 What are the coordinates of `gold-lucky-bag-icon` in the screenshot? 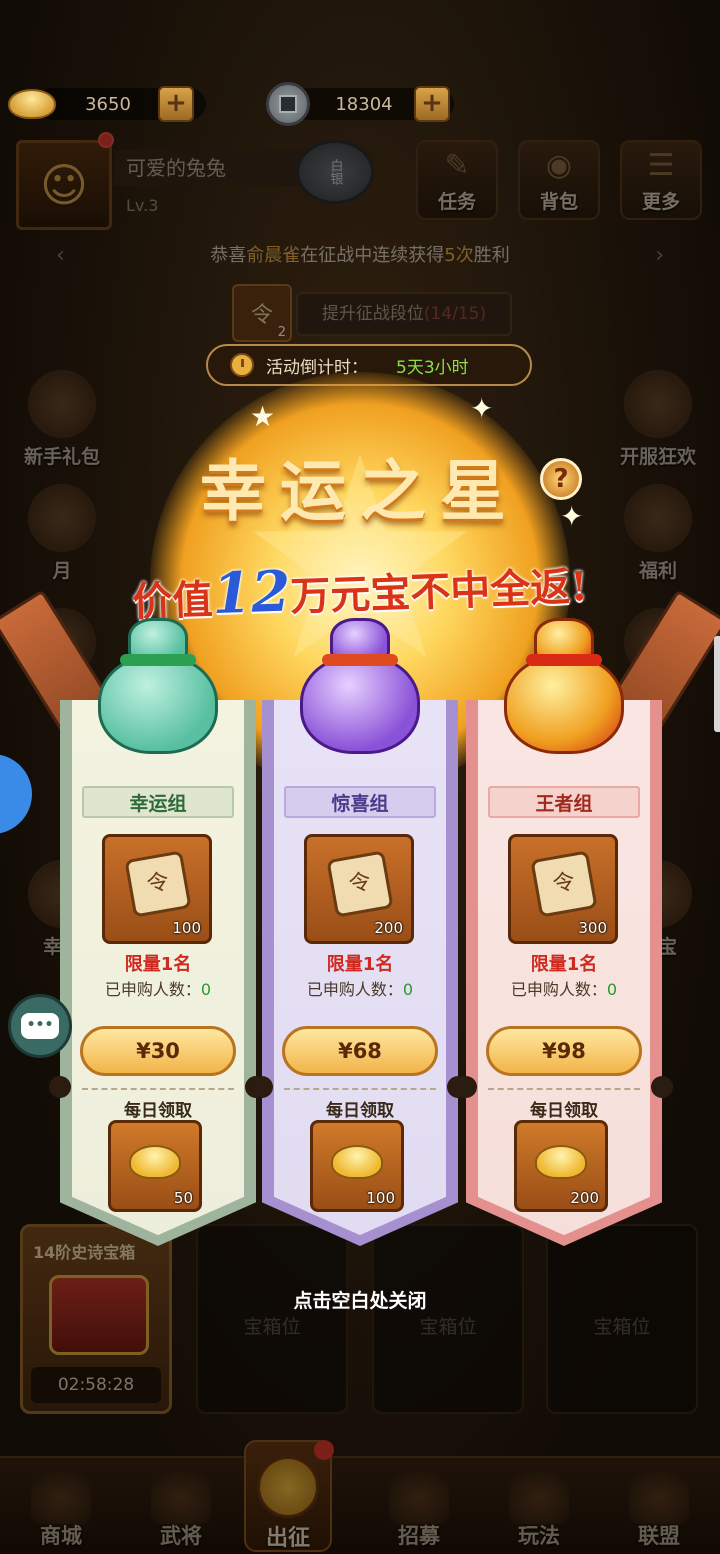 It's located at (564, 685).